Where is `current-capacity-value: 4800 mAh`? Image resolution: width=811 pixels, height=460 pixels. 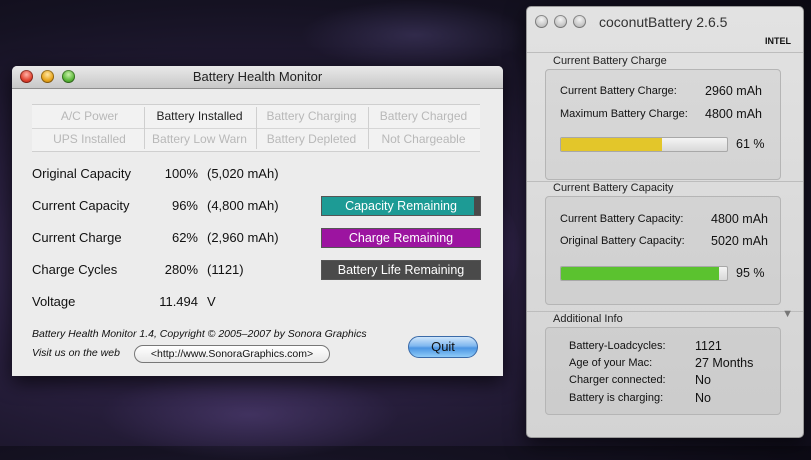
current-capacity-value: 4800 mAh is located at coordinates (739, 219).